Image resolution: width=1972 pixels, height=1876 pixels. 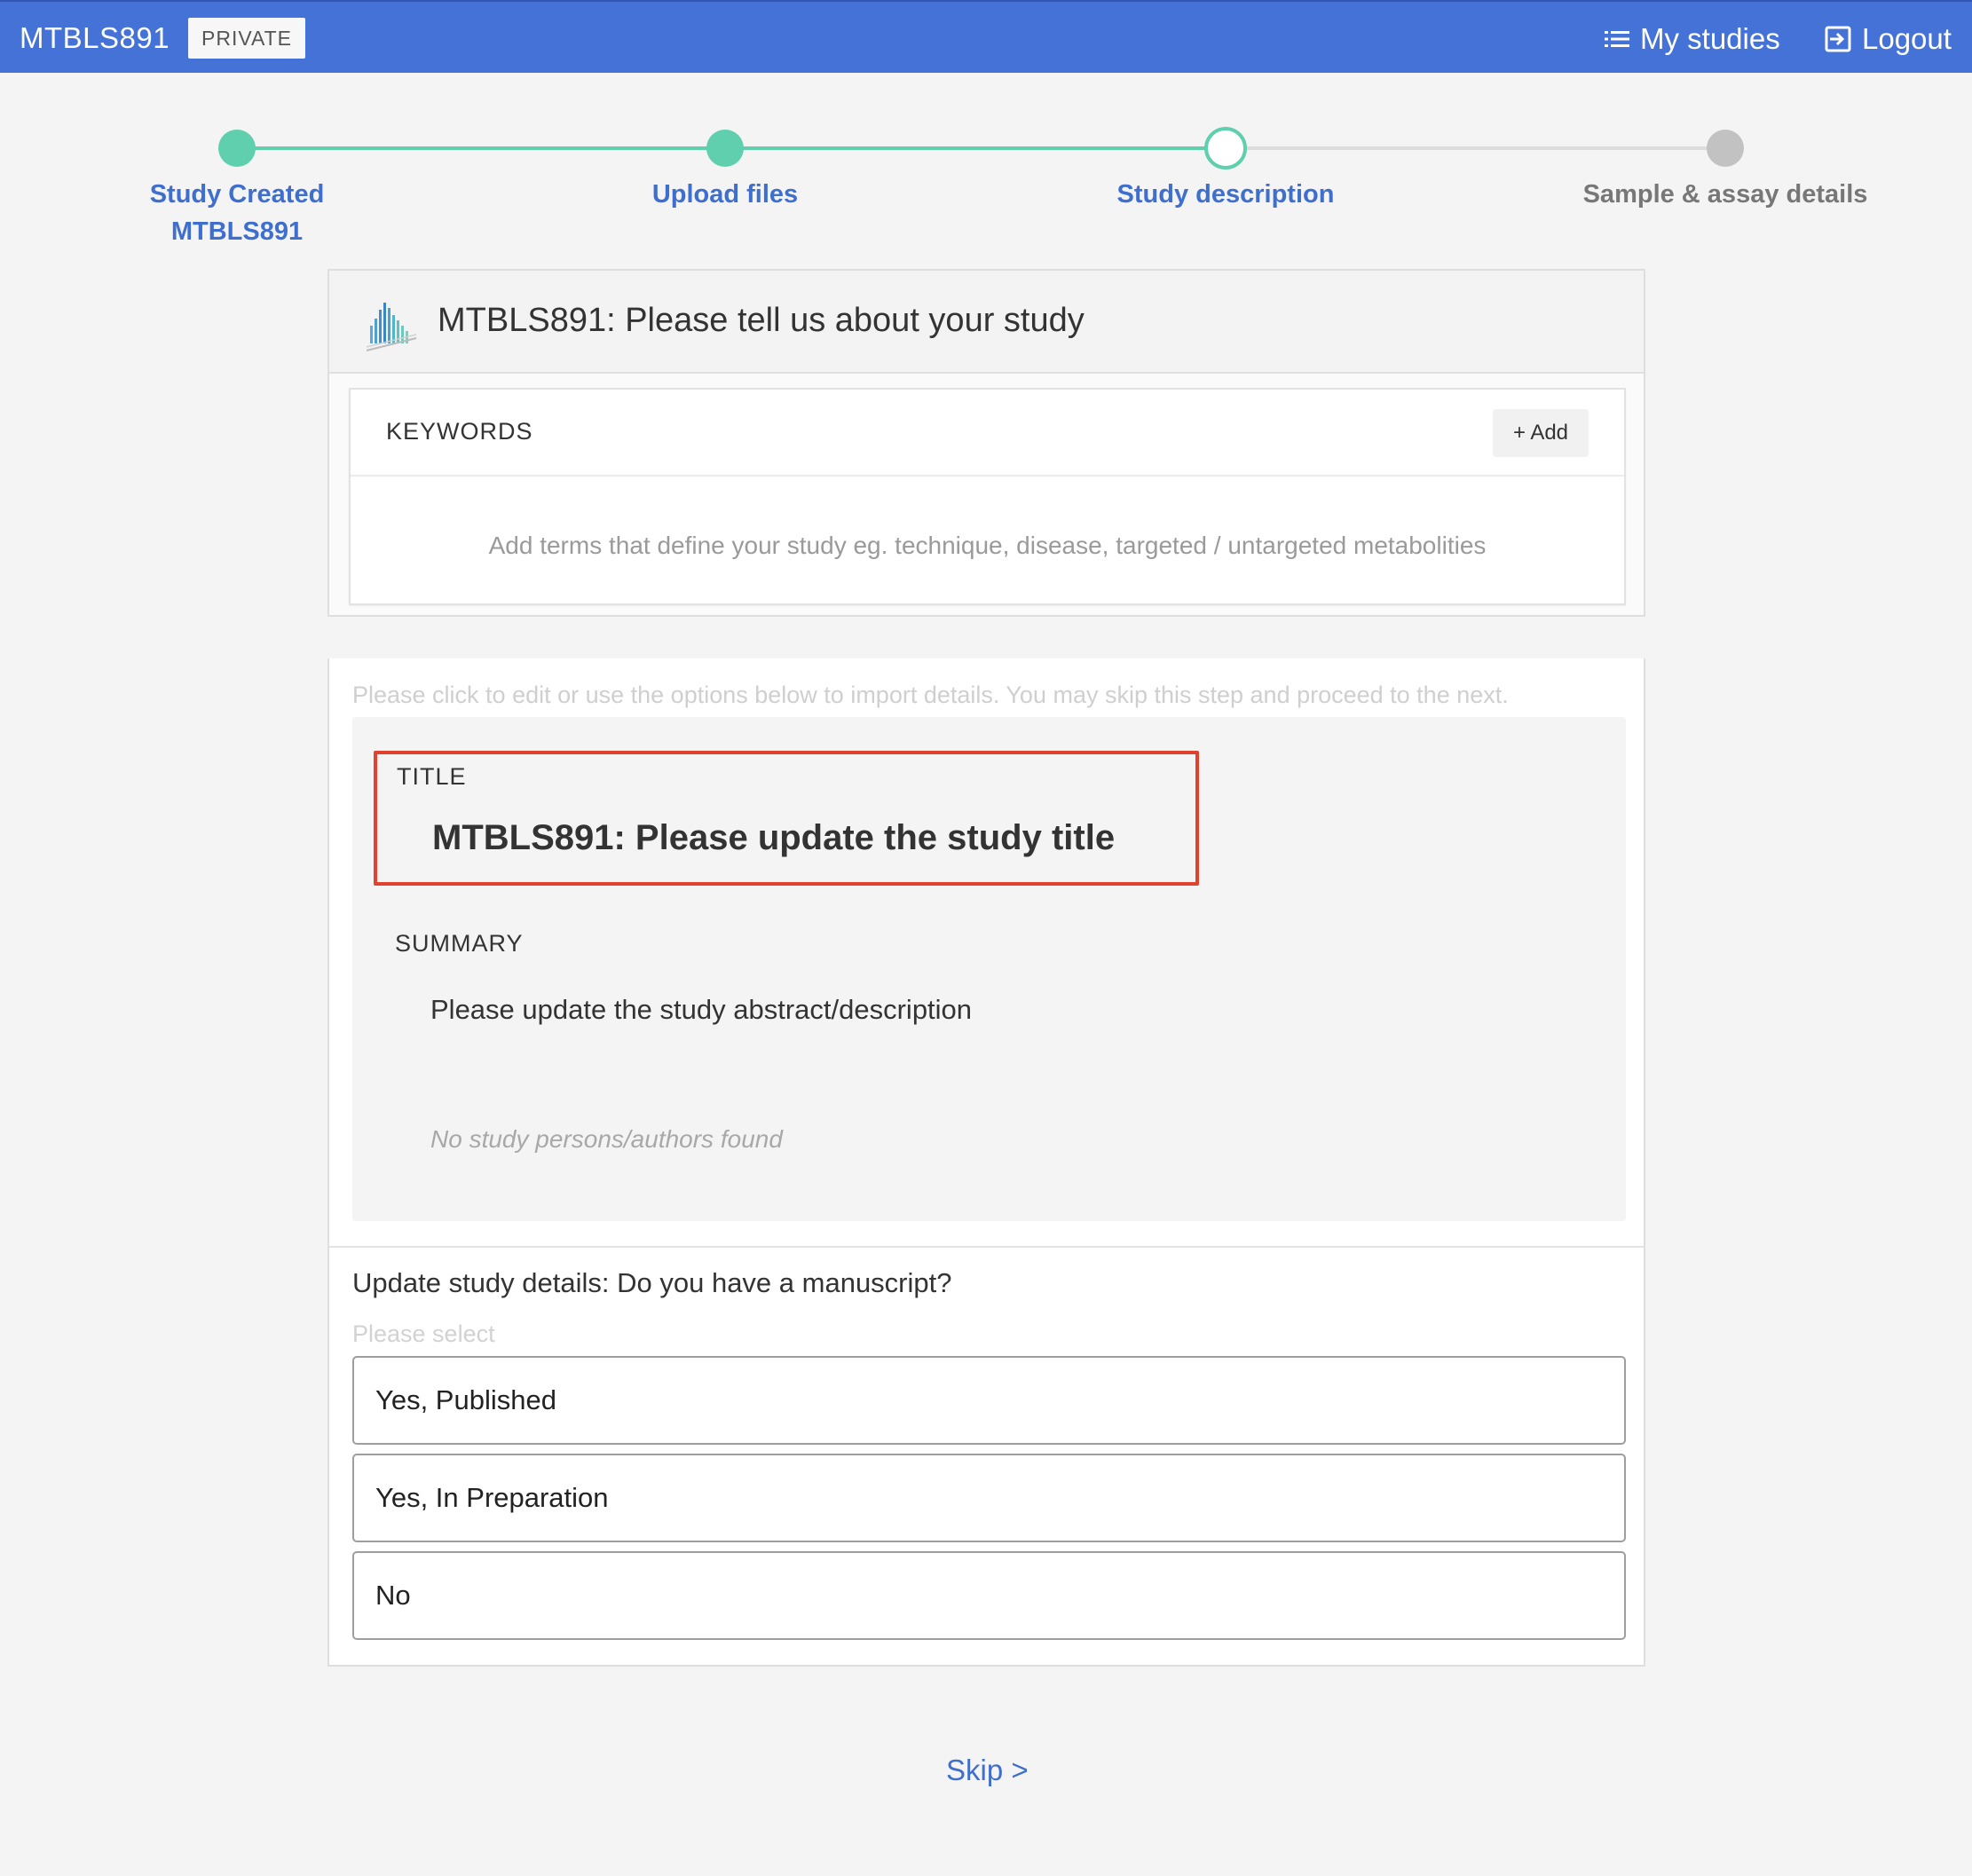 What do you see at coordinates (246, 38) in the screenshot?
I see `private-status-badge: PRIVATE` at bounding box center [246, 38].